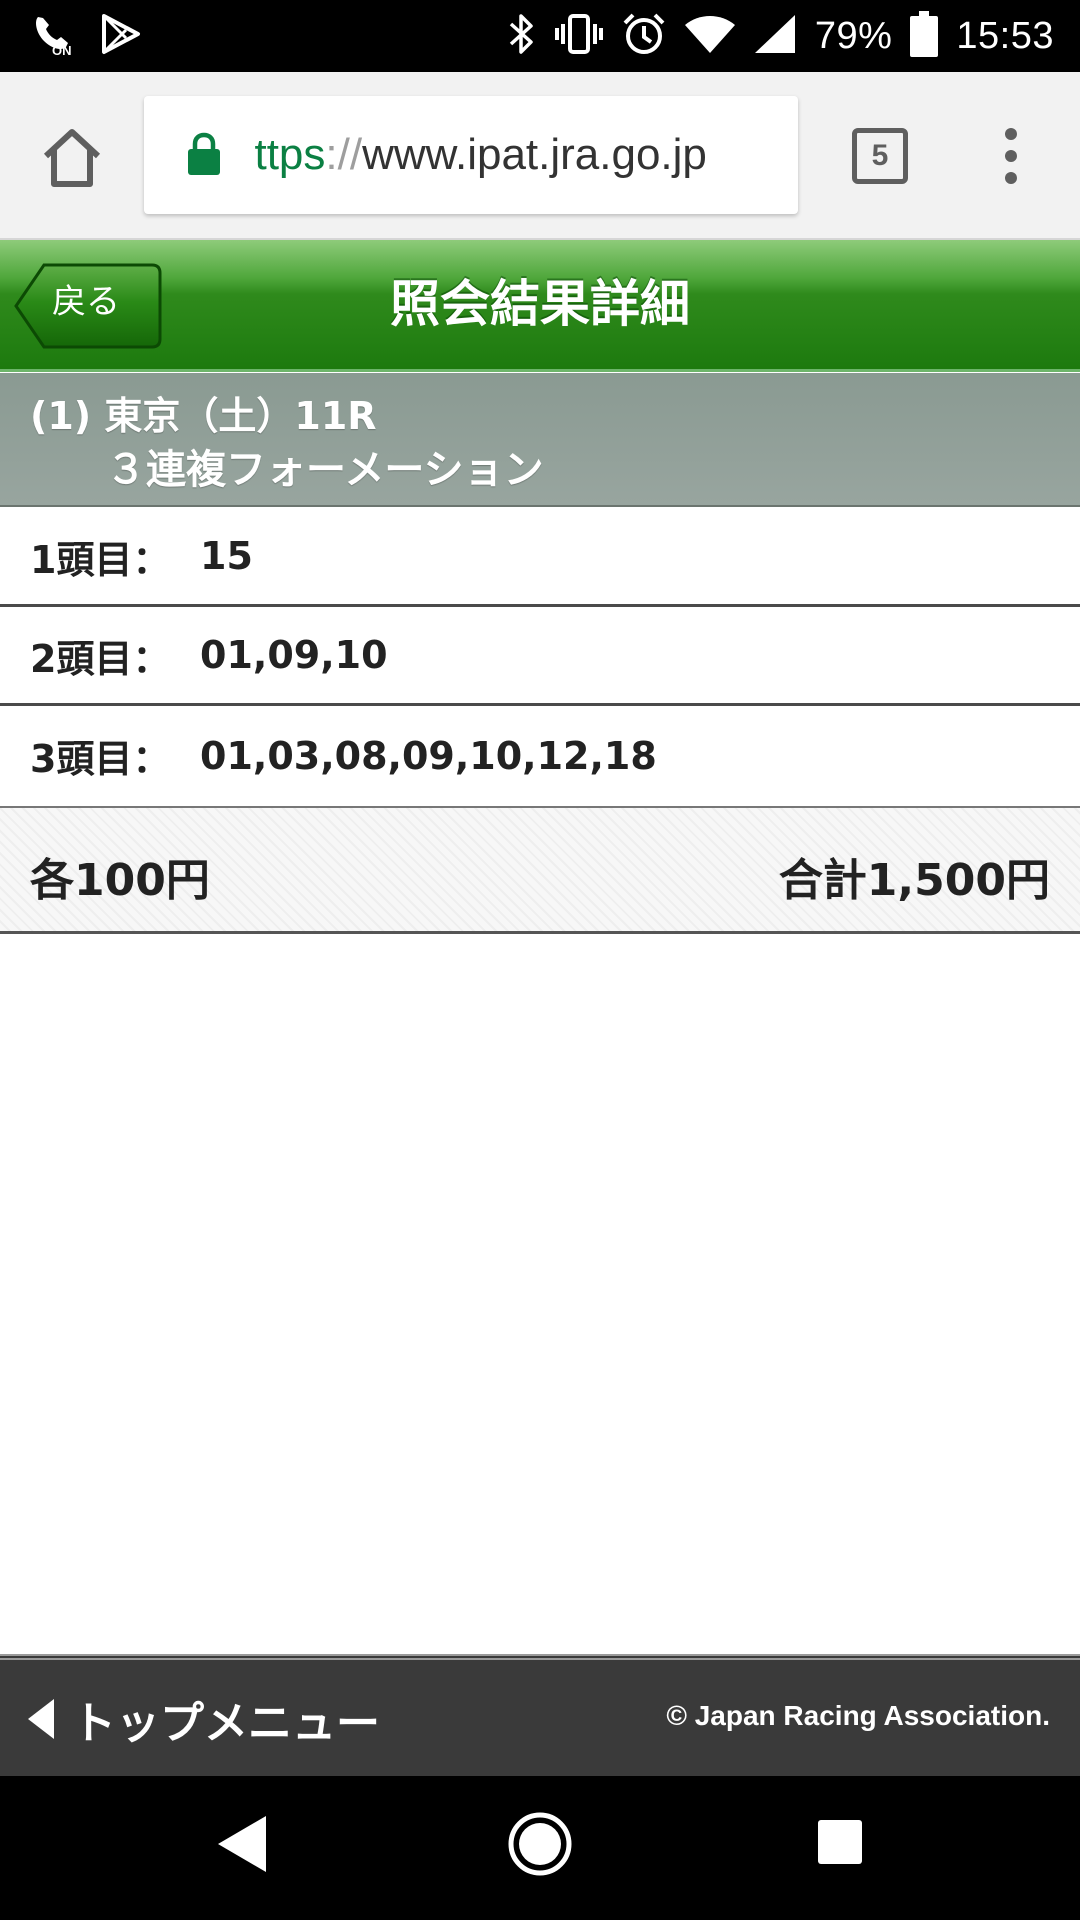  I want to click on nav-recents-icon, so click(840, 1842).